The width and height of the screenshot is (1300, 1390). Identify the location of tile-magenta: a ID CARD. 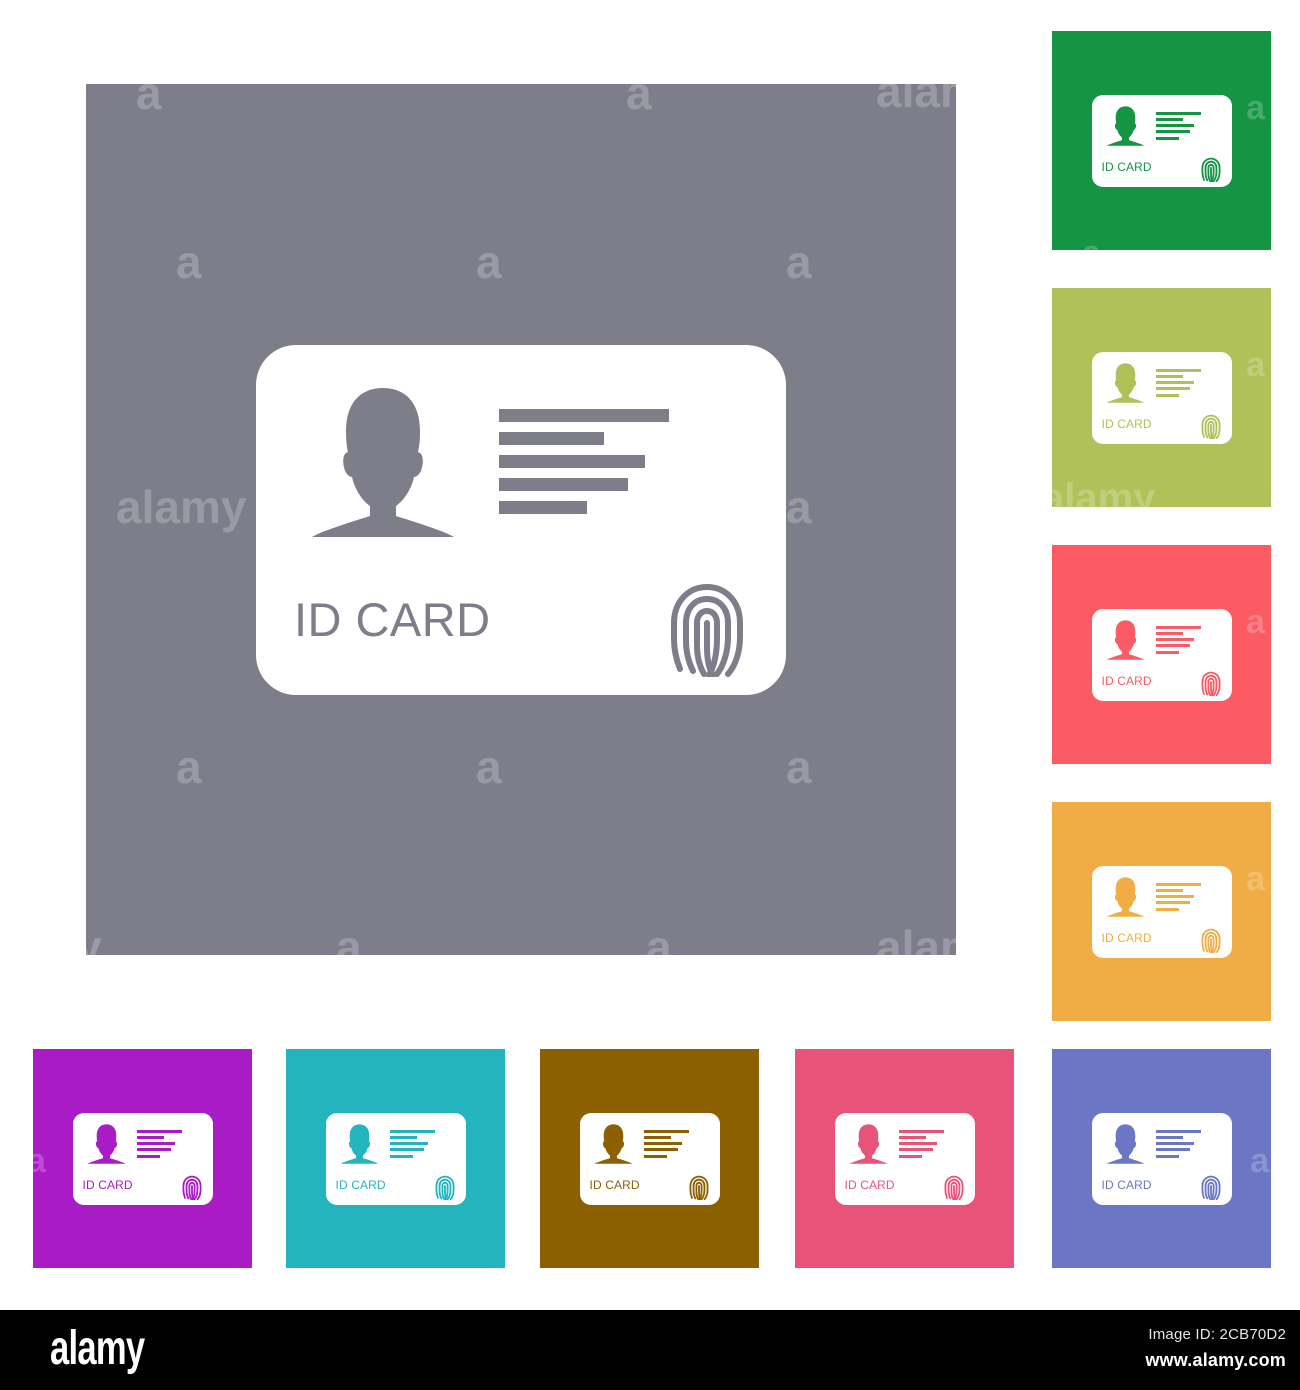
(142, 1158).